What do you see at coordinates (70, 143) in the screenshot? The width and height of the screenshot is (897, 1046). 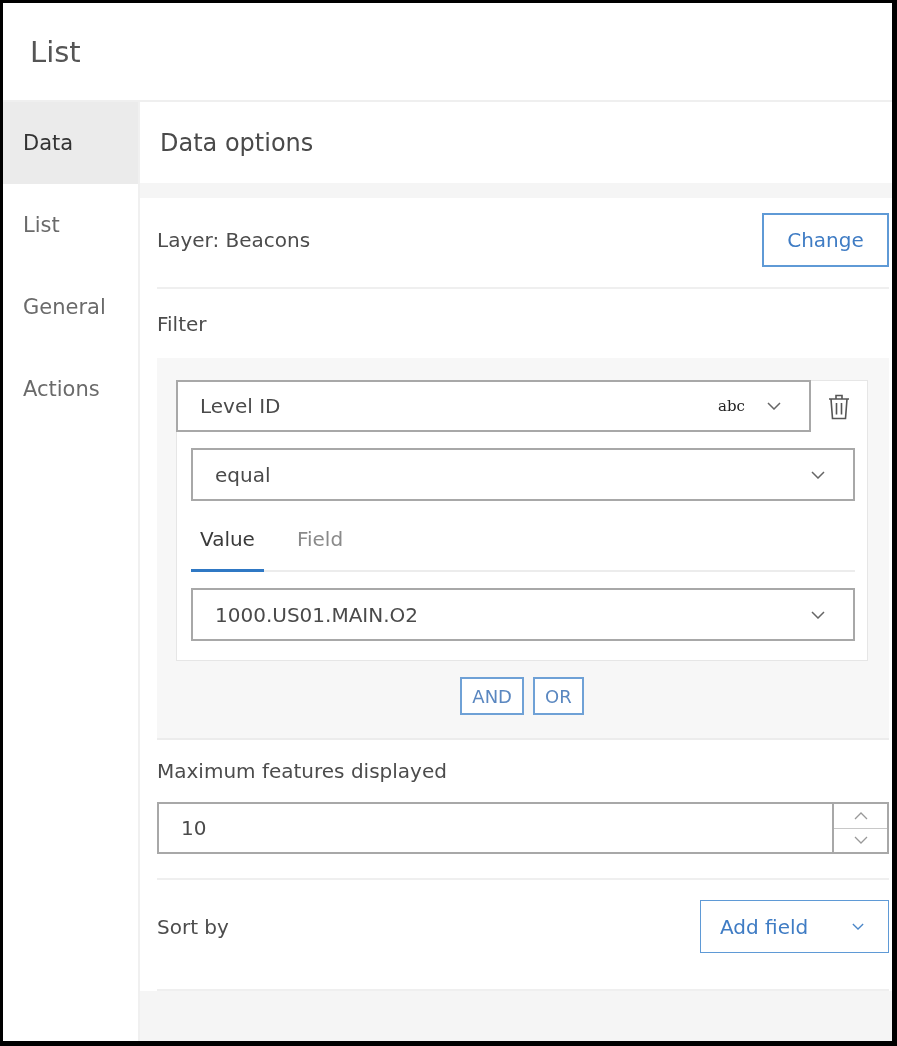 I see `sidebar-item: Data` at bounding box center [70, 143].